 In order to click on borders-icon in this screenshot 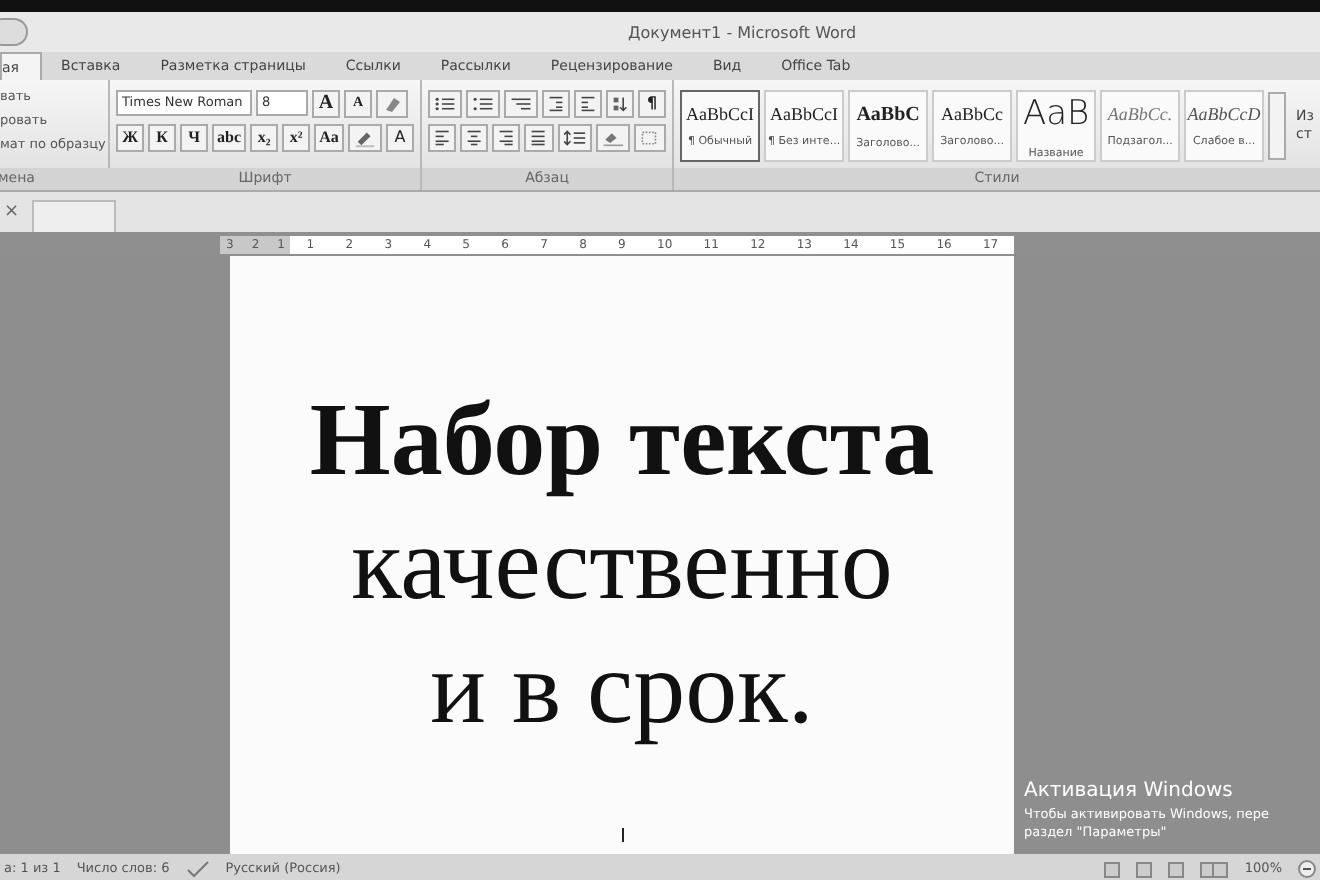, I will do `click(650, 137)`.